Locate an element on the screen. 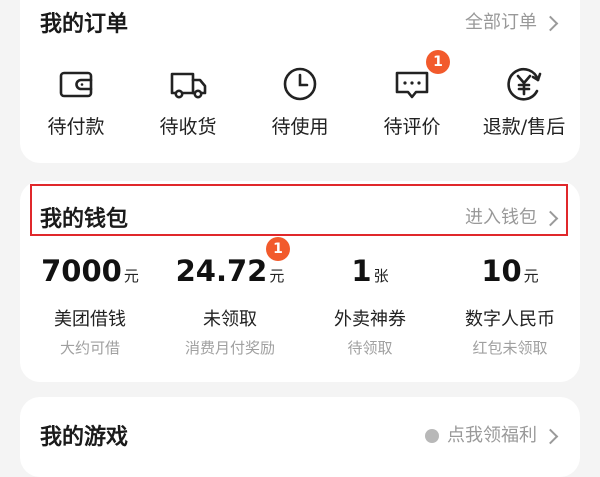  wallet-item-label: 外卖神券 is located at coordinates (370, 319).